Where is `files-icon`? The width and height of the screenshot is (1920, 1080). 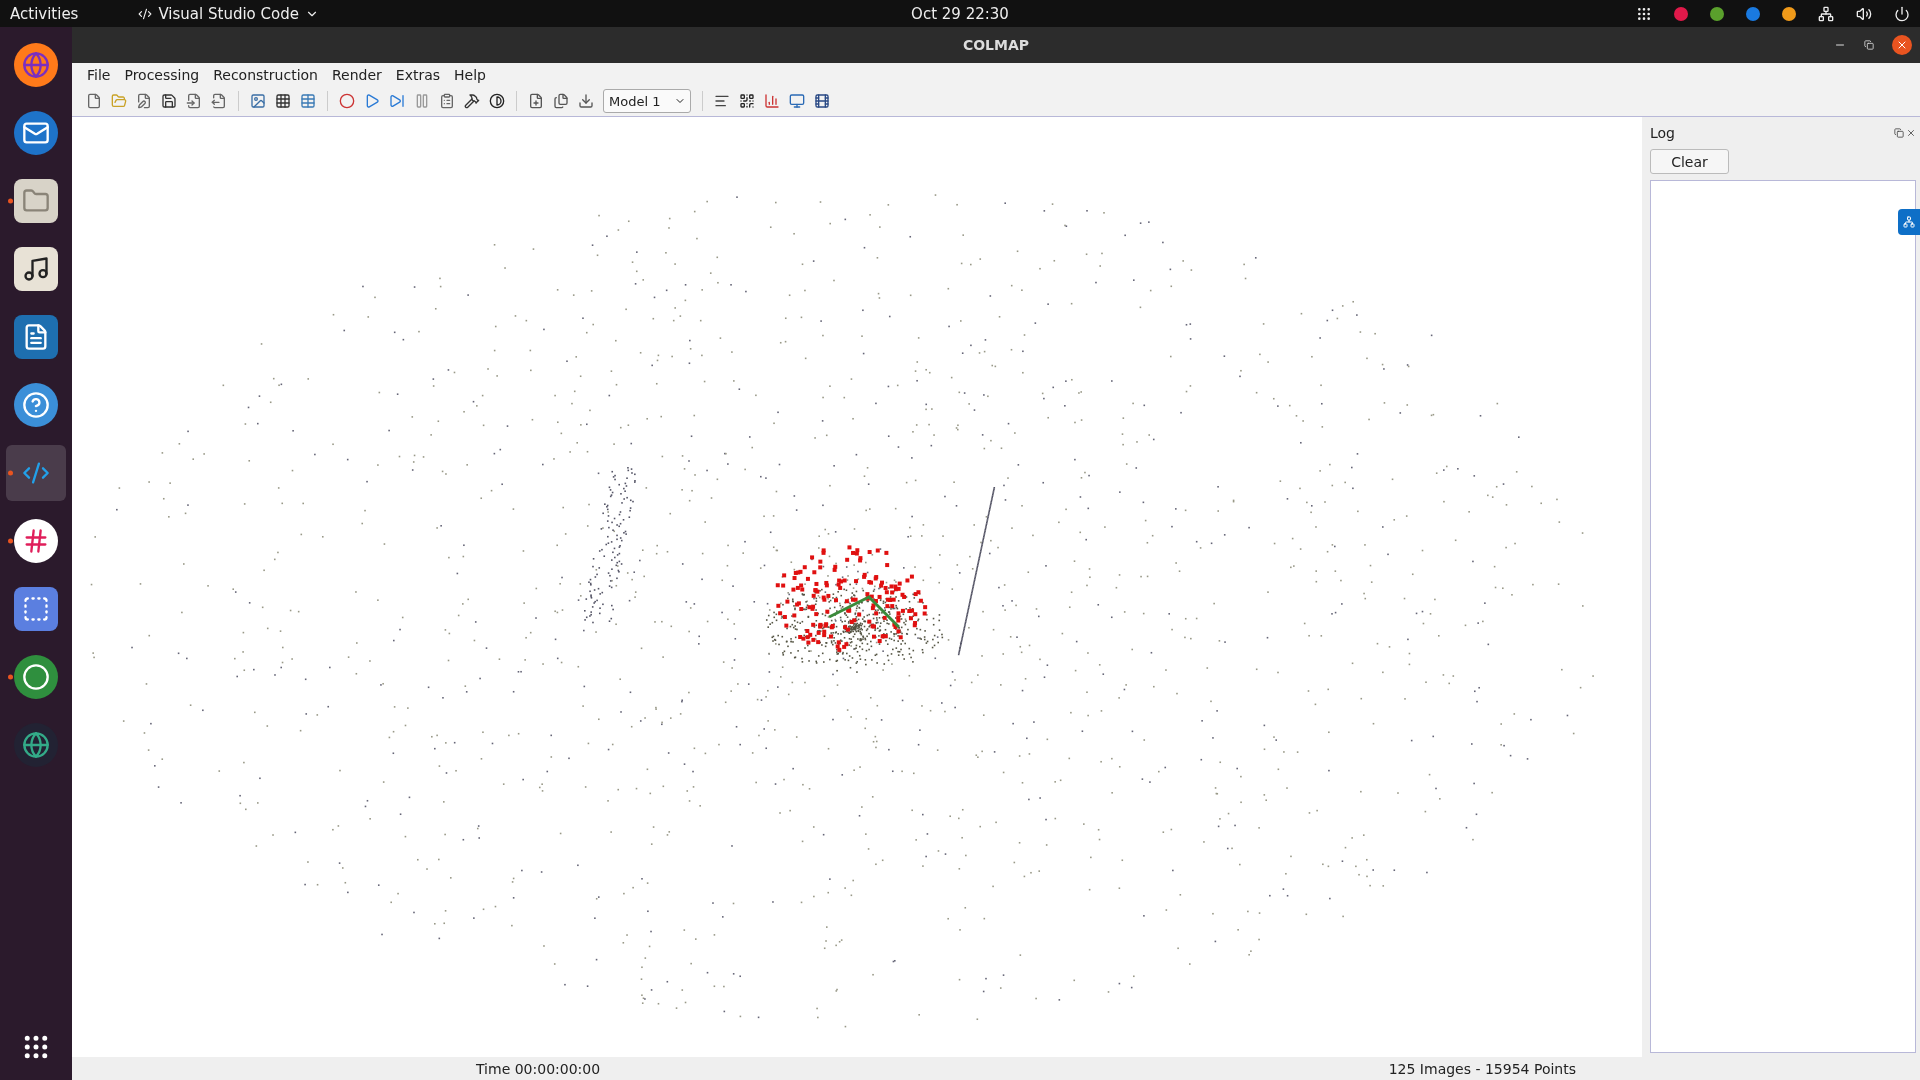
files-icon is located at coordinates (561, 101).